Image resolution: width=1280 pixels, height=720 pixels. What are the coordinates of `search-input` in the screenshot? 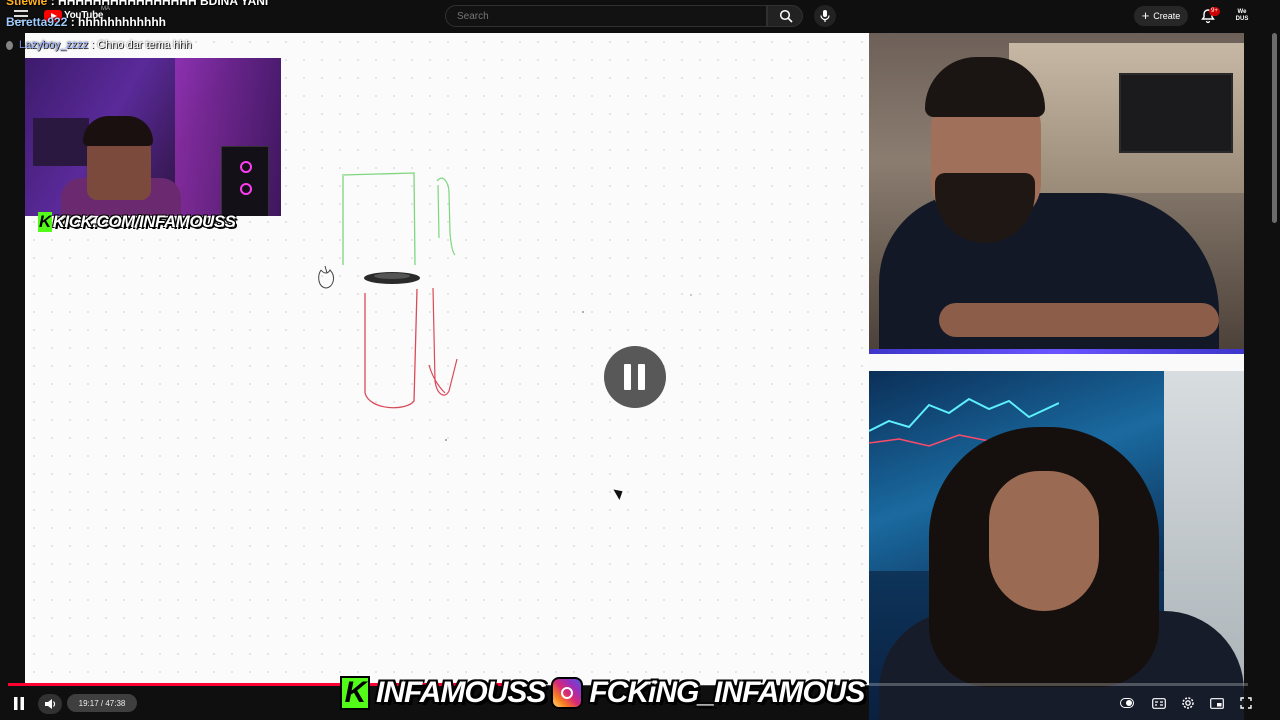 It's located at (607, 16).